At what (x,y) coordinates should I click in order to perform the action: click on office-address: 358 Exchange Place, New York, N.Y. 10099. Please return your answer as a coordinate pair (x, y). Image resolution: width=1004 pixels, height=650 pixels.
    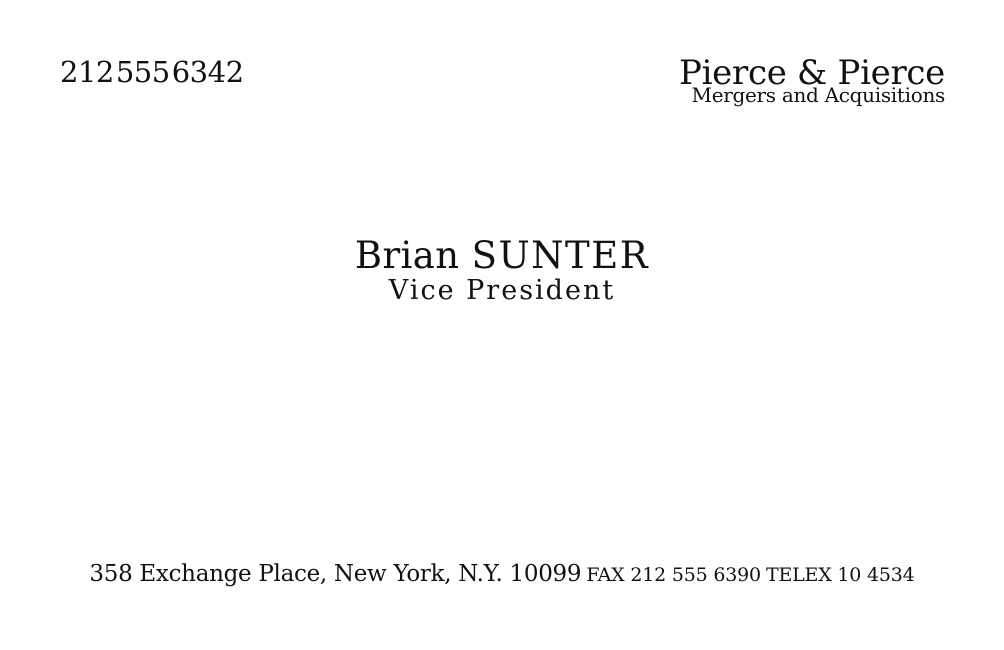
    Looking at the image, I should click on (335, 574).